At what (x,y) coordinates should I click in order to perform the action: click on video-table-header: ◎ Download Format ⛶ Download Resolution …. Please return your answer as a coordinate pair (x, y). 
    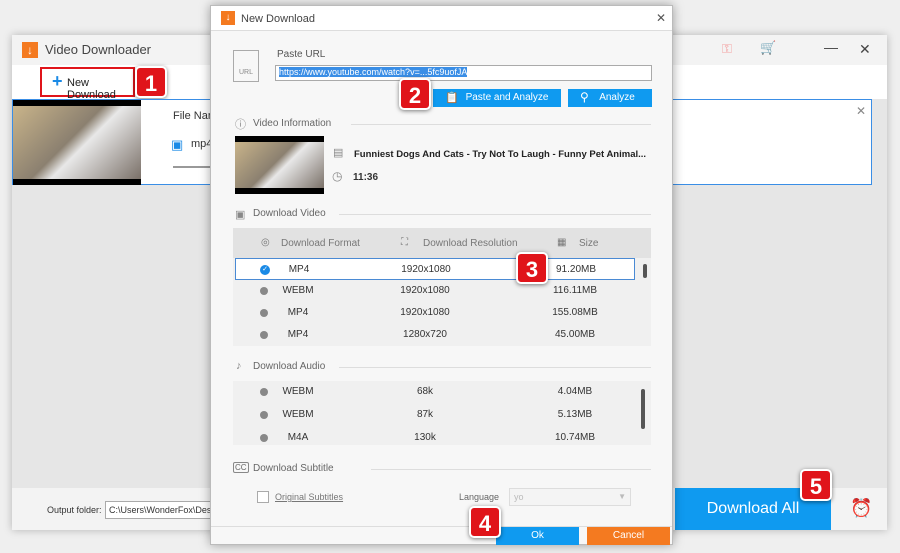
    Looking at the image, I should click on (442, 243).